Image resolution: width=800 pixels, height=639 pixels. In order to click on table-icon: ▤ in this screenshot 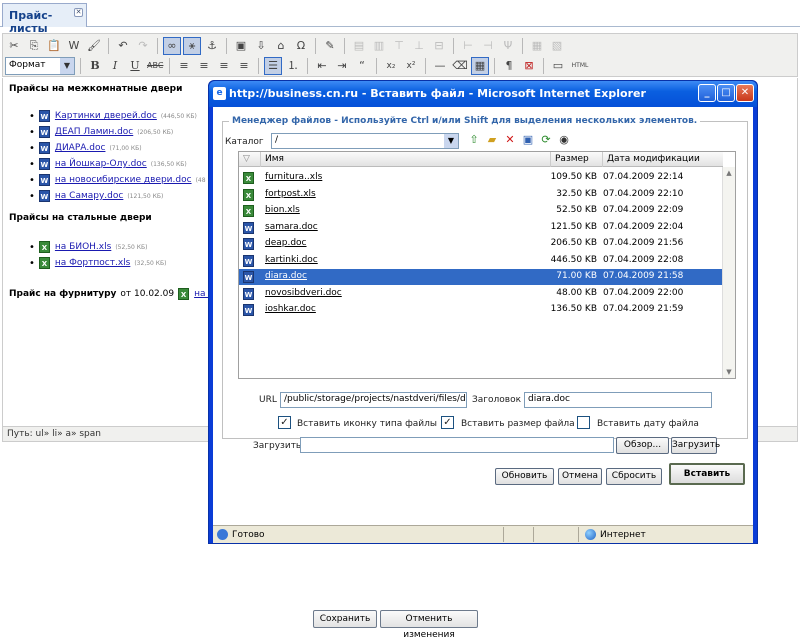, I will do `click(359, 46)`.